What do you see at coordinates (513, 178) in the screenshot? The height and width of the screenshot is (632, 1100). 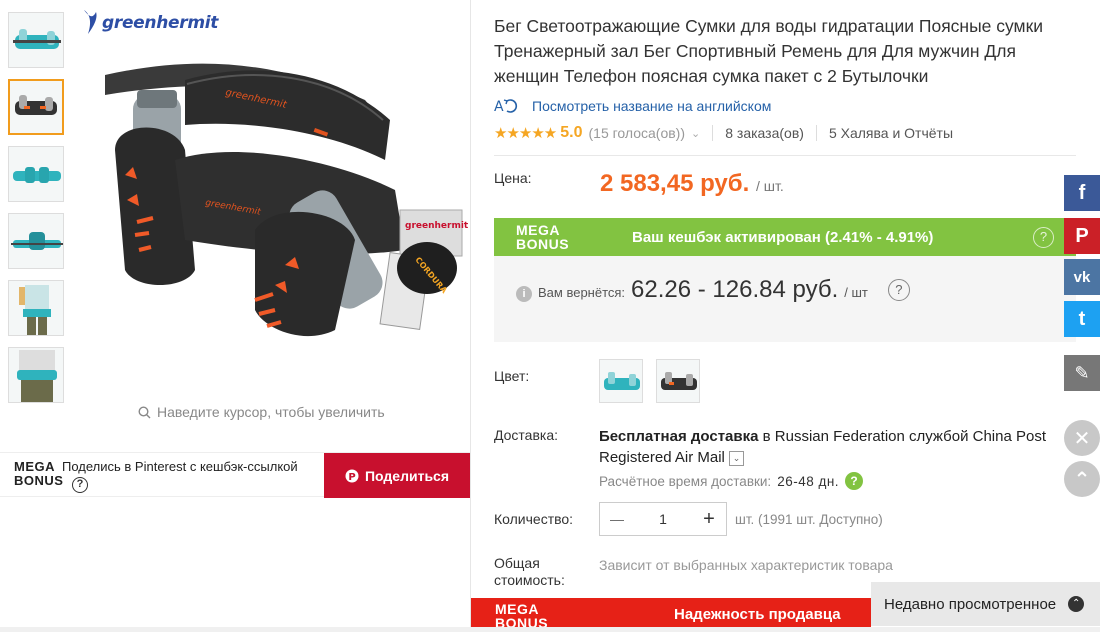 I see `price-label: Цена:` at bounding box center [513, 178].